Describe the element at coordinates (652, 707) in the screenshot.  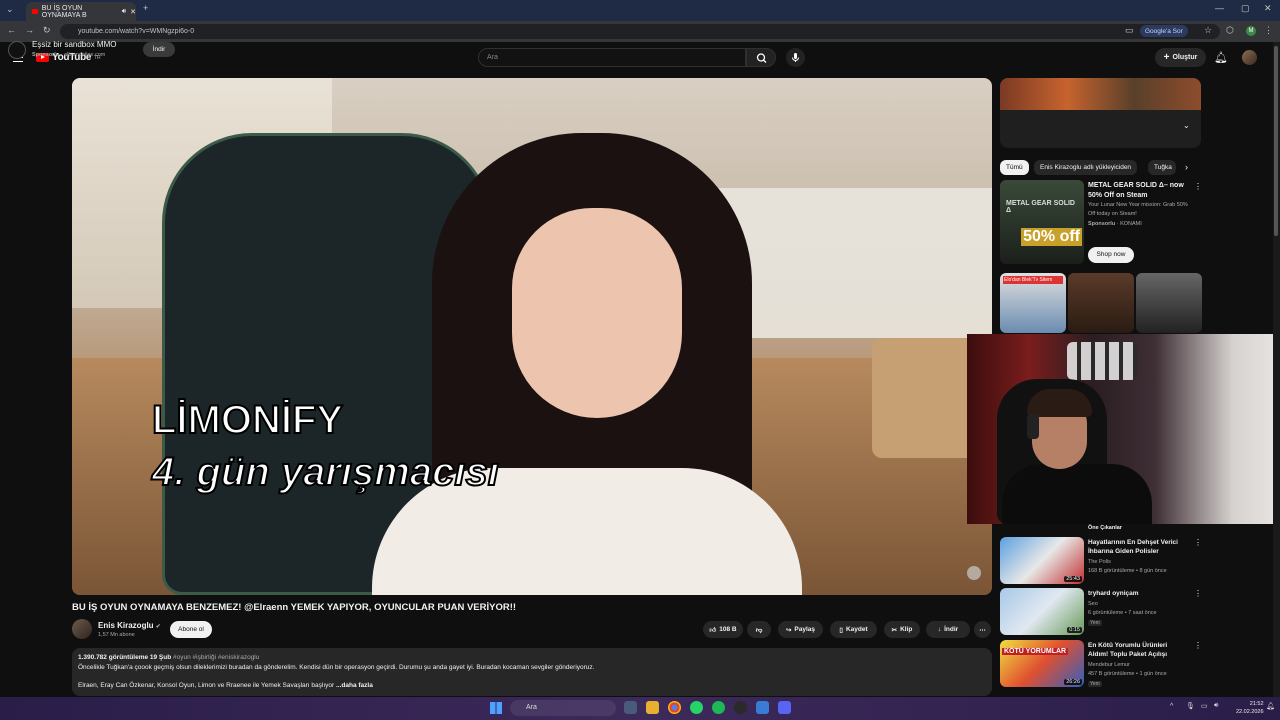
I see `file-explorer-icon` at that location.